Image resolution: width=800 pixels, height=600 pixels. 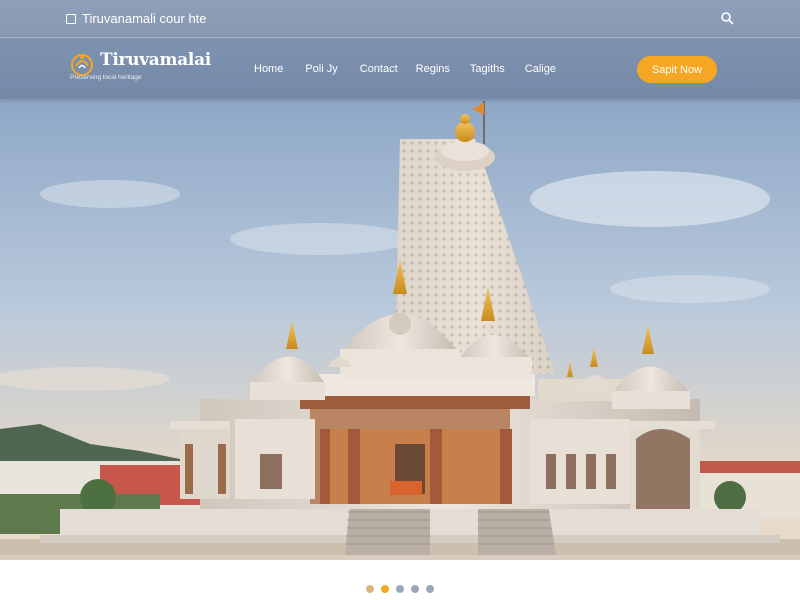 What do you see at coordinates (268, 69) in the screenshot?
I see `nav-item-home: Home` at bounding box center [268, 69].